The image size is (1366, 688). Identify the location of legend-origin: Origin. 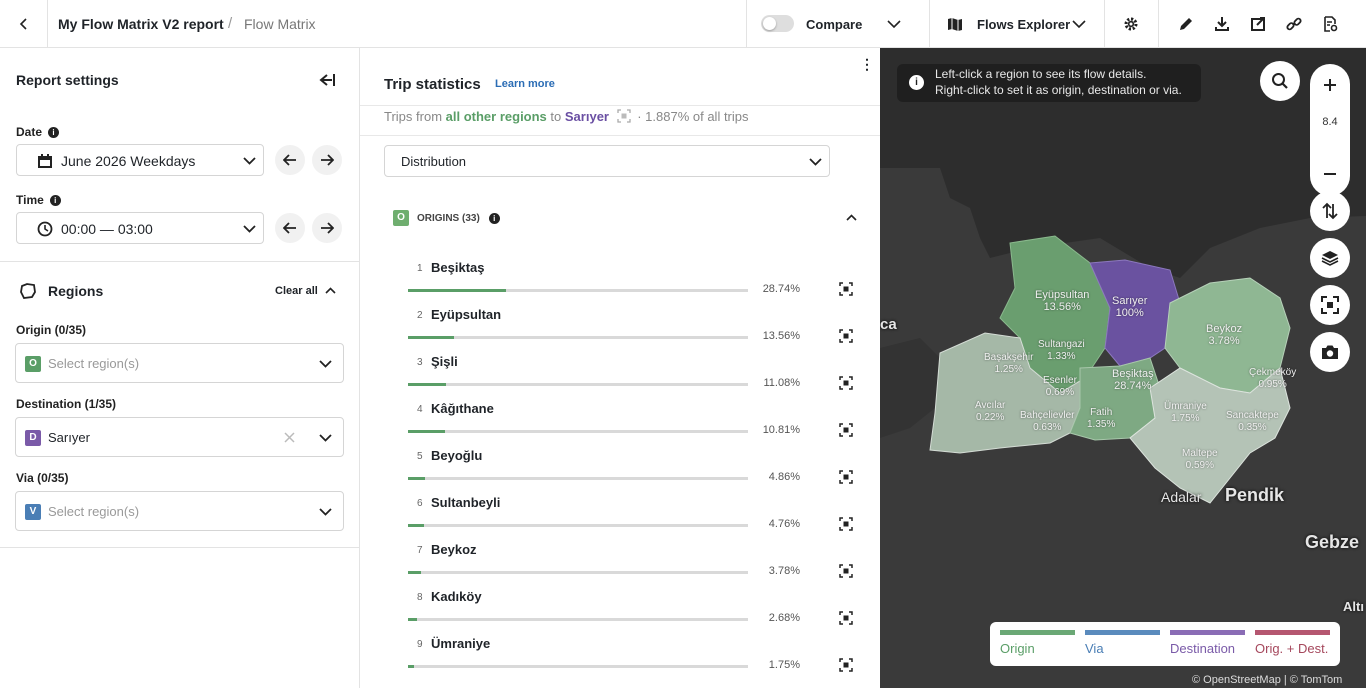
(1032, 643).